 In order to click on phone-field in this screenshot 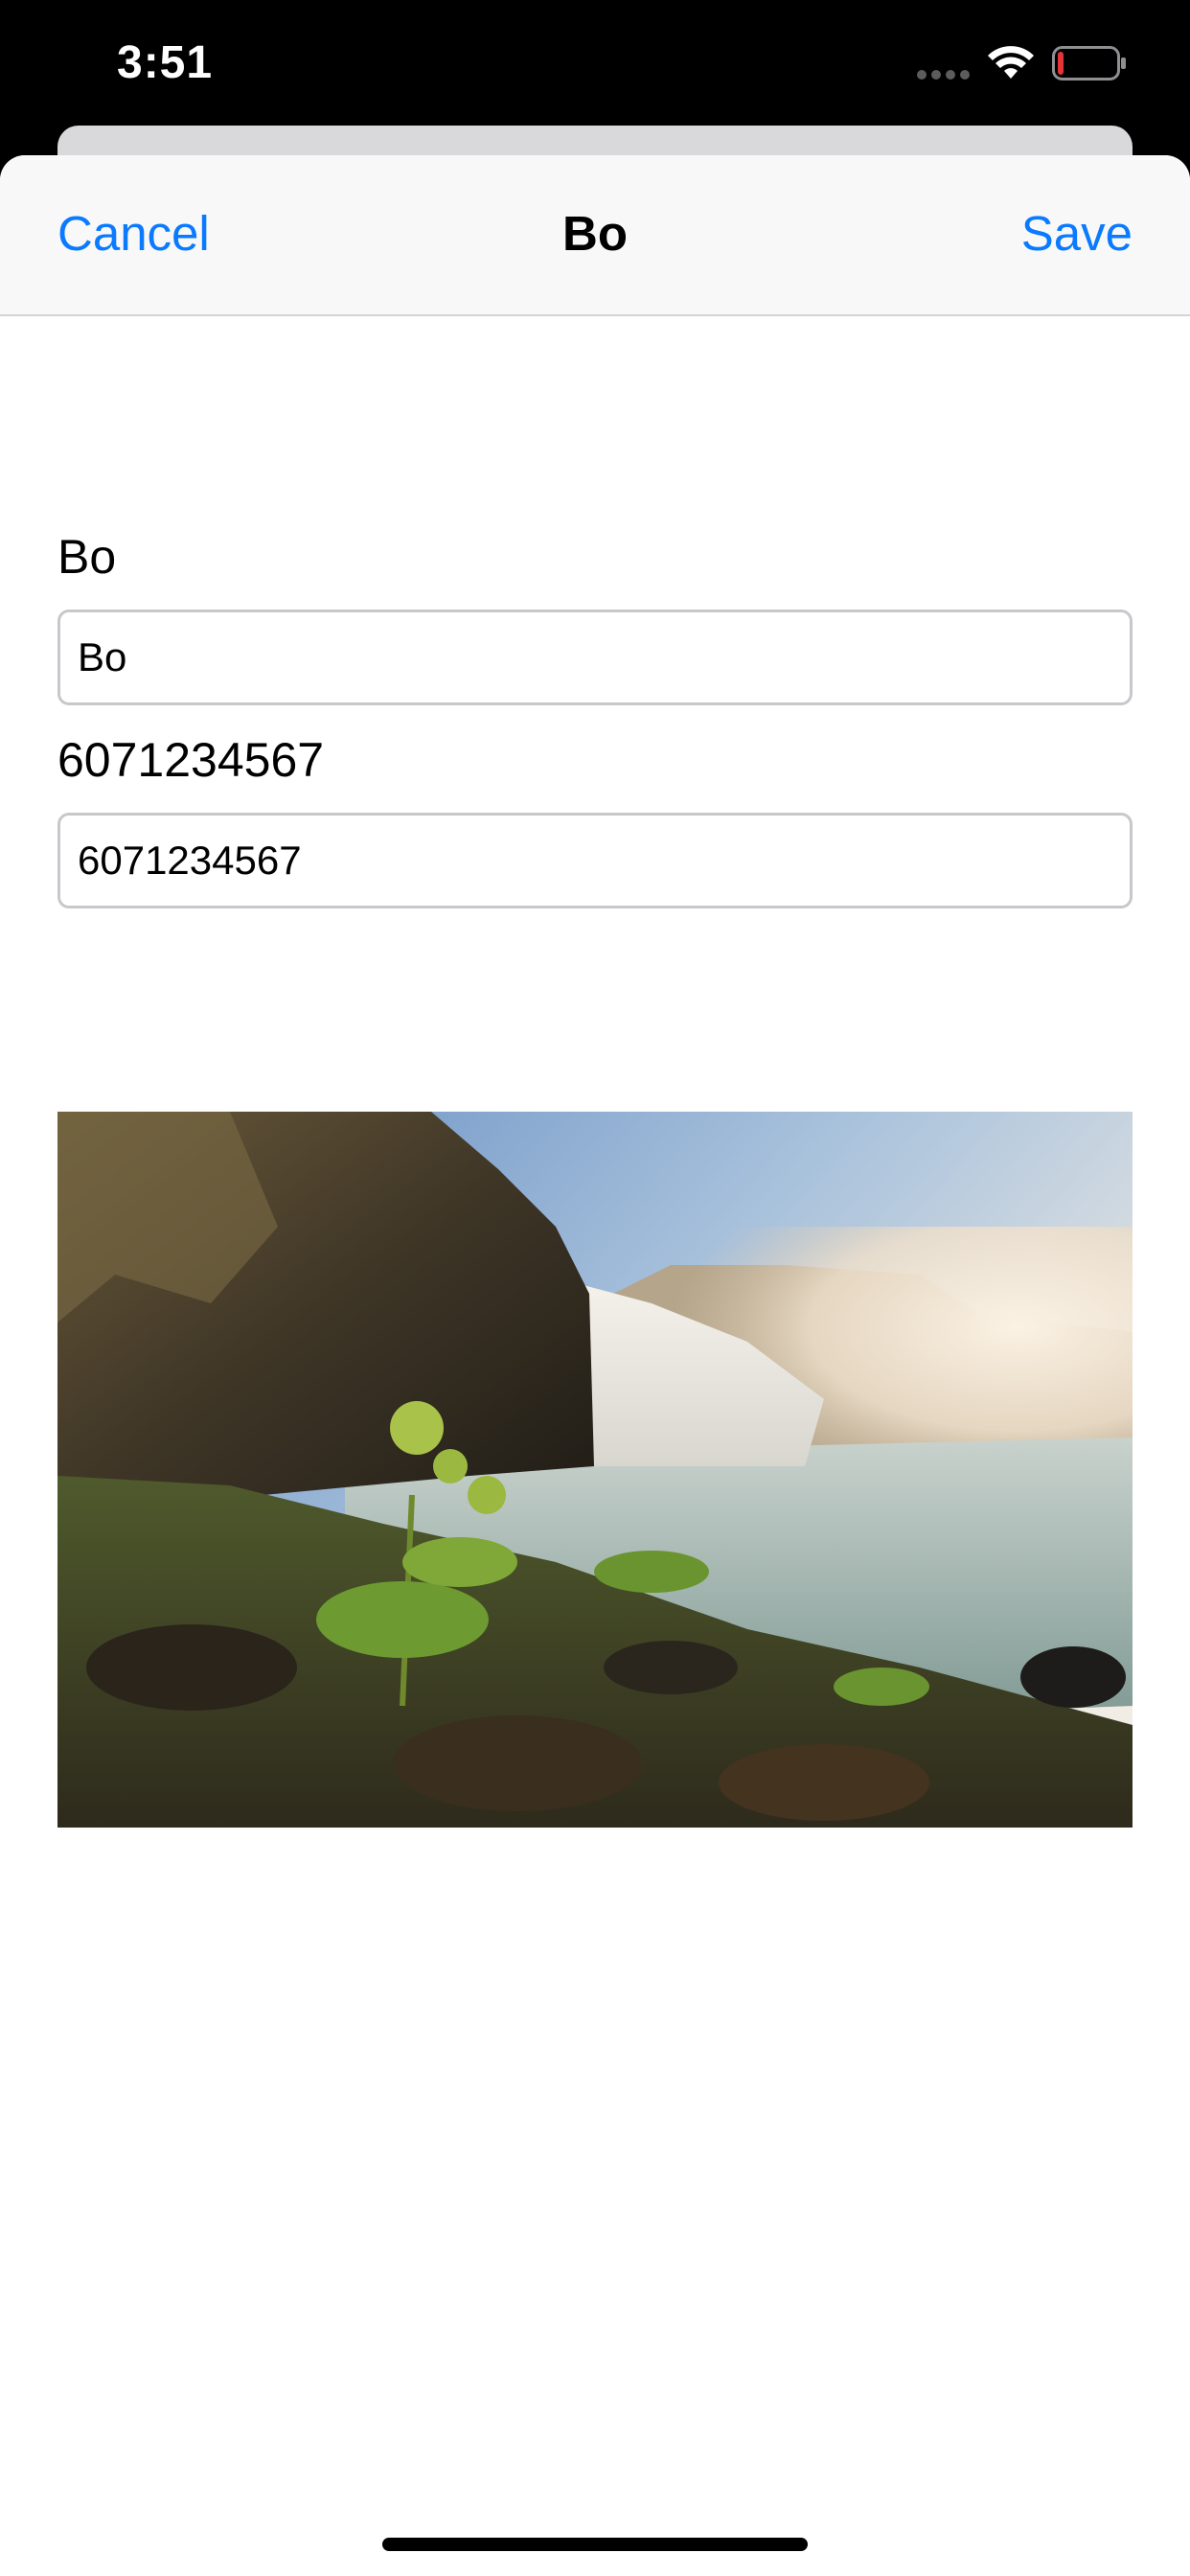, I will do `click(595, 860)`.